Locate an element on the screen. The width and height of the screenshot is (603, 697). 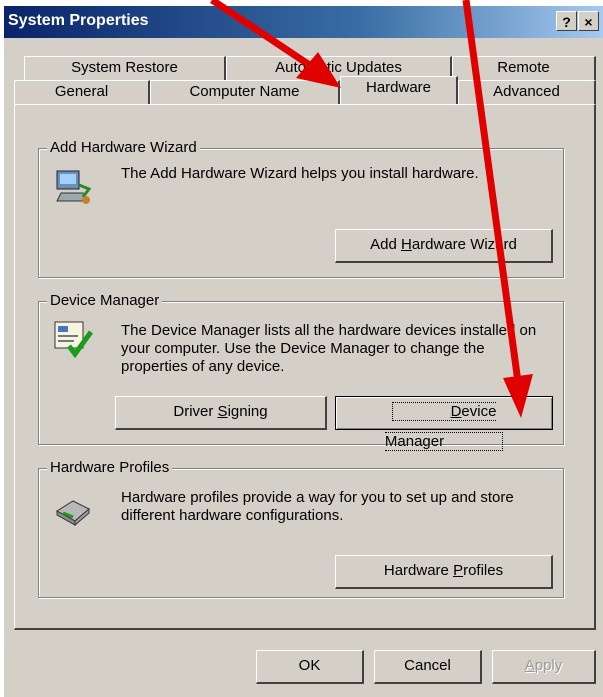
cancel-button: Cancel is located at coordinates (428, 667).